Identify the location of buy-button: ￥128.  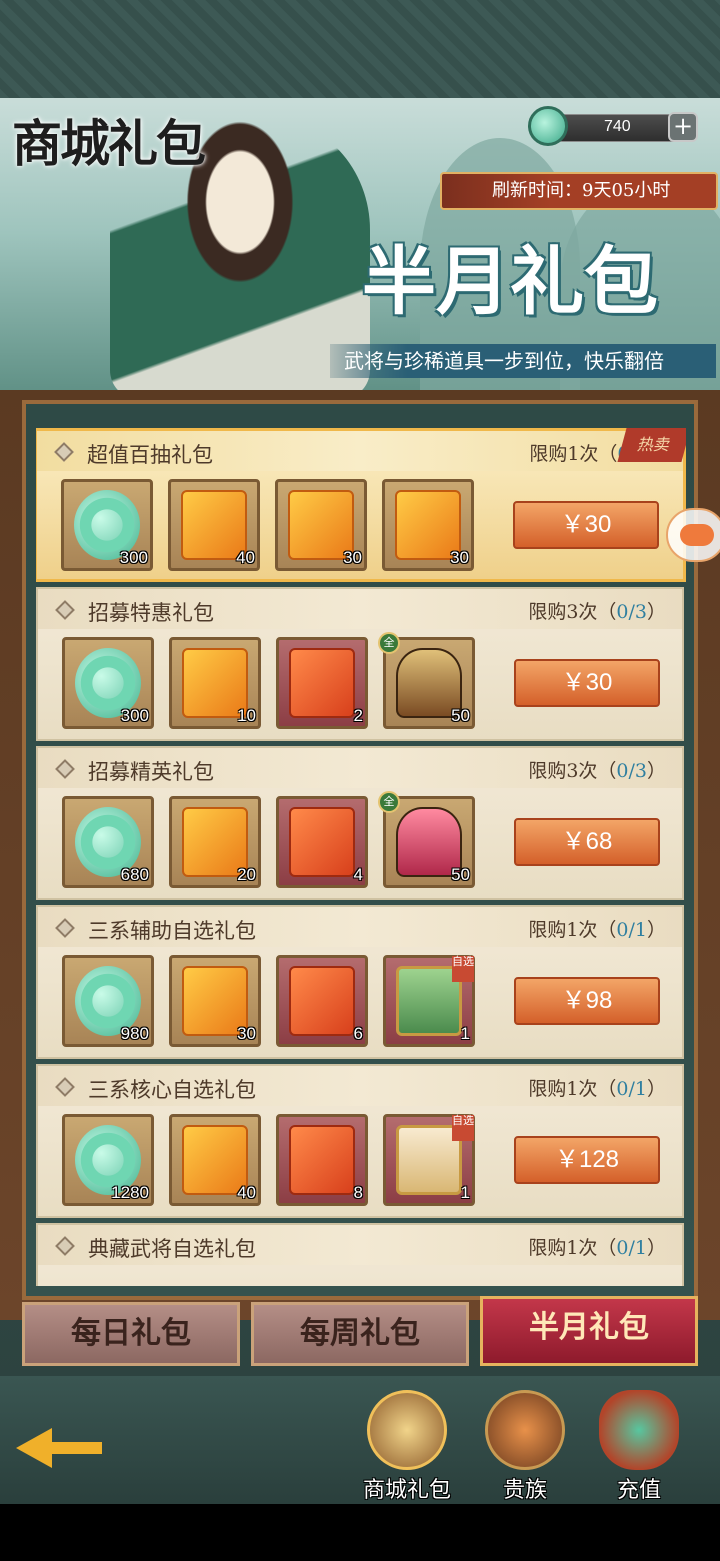
(587, 1160).